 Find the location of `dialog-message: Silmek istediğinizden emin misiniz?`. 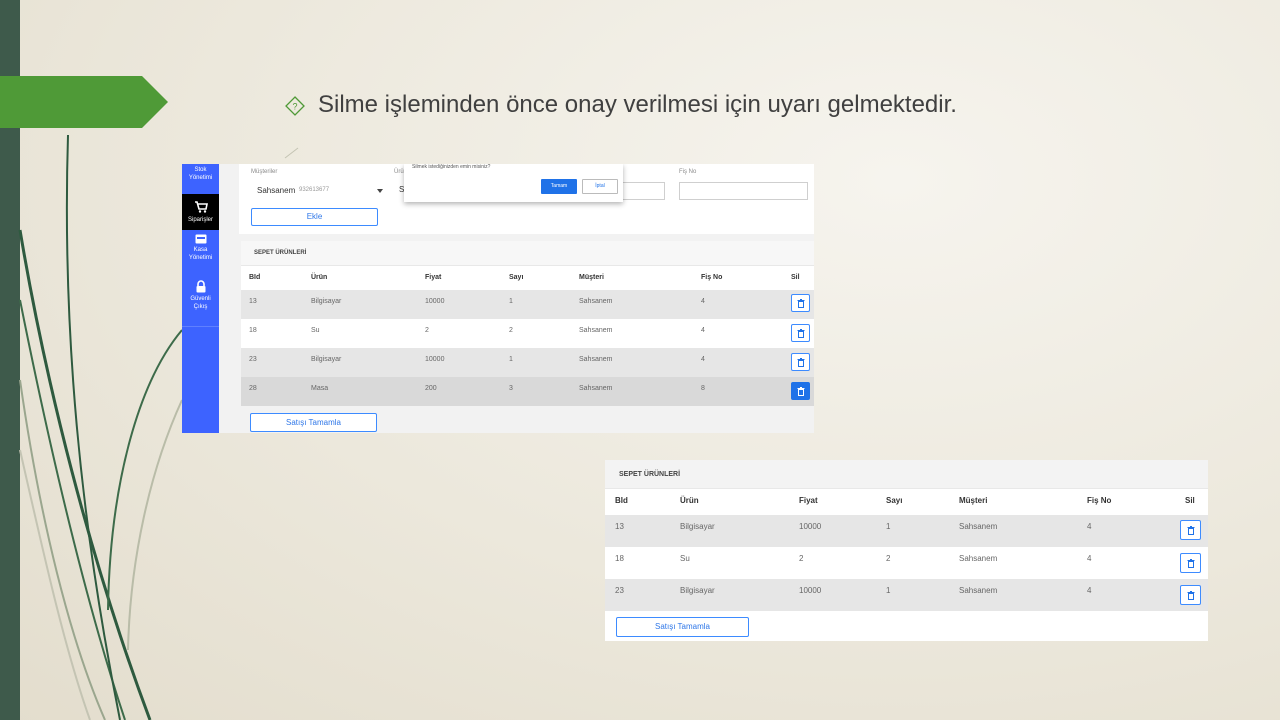

dialog-message: Silmek istediğinizden emin misiniz? is located at coordinates (451, 167).